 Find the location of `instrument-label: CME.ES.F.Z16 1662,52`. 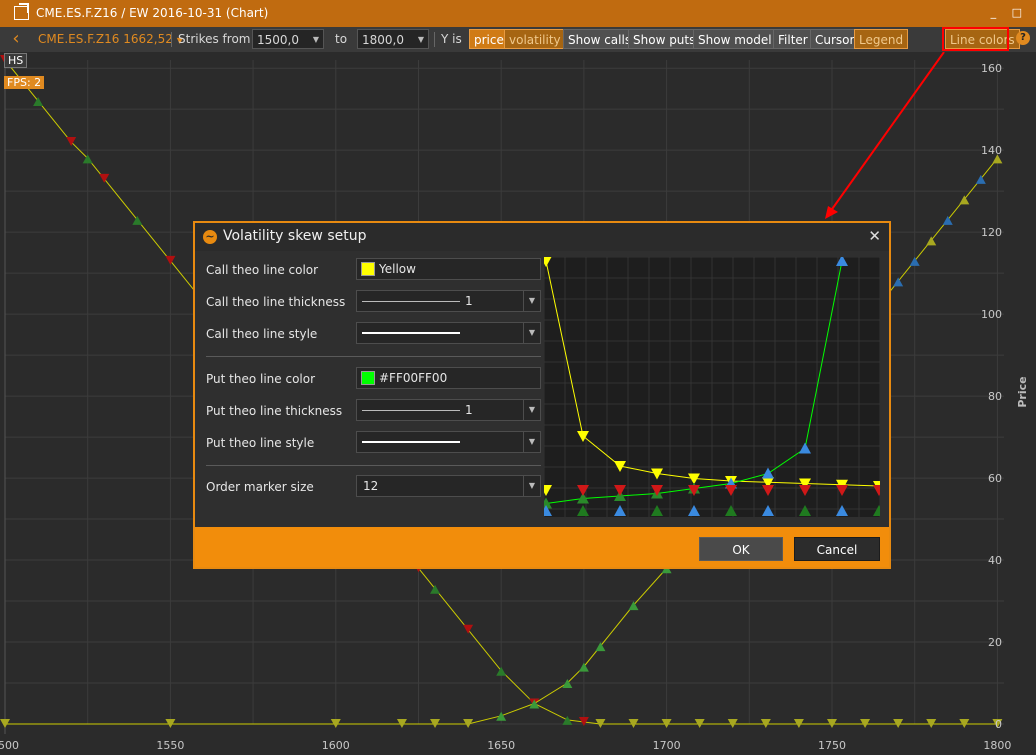

instrument-label: CME.ES.F.Z16 1662,52 is located at coordinates (105, 39).